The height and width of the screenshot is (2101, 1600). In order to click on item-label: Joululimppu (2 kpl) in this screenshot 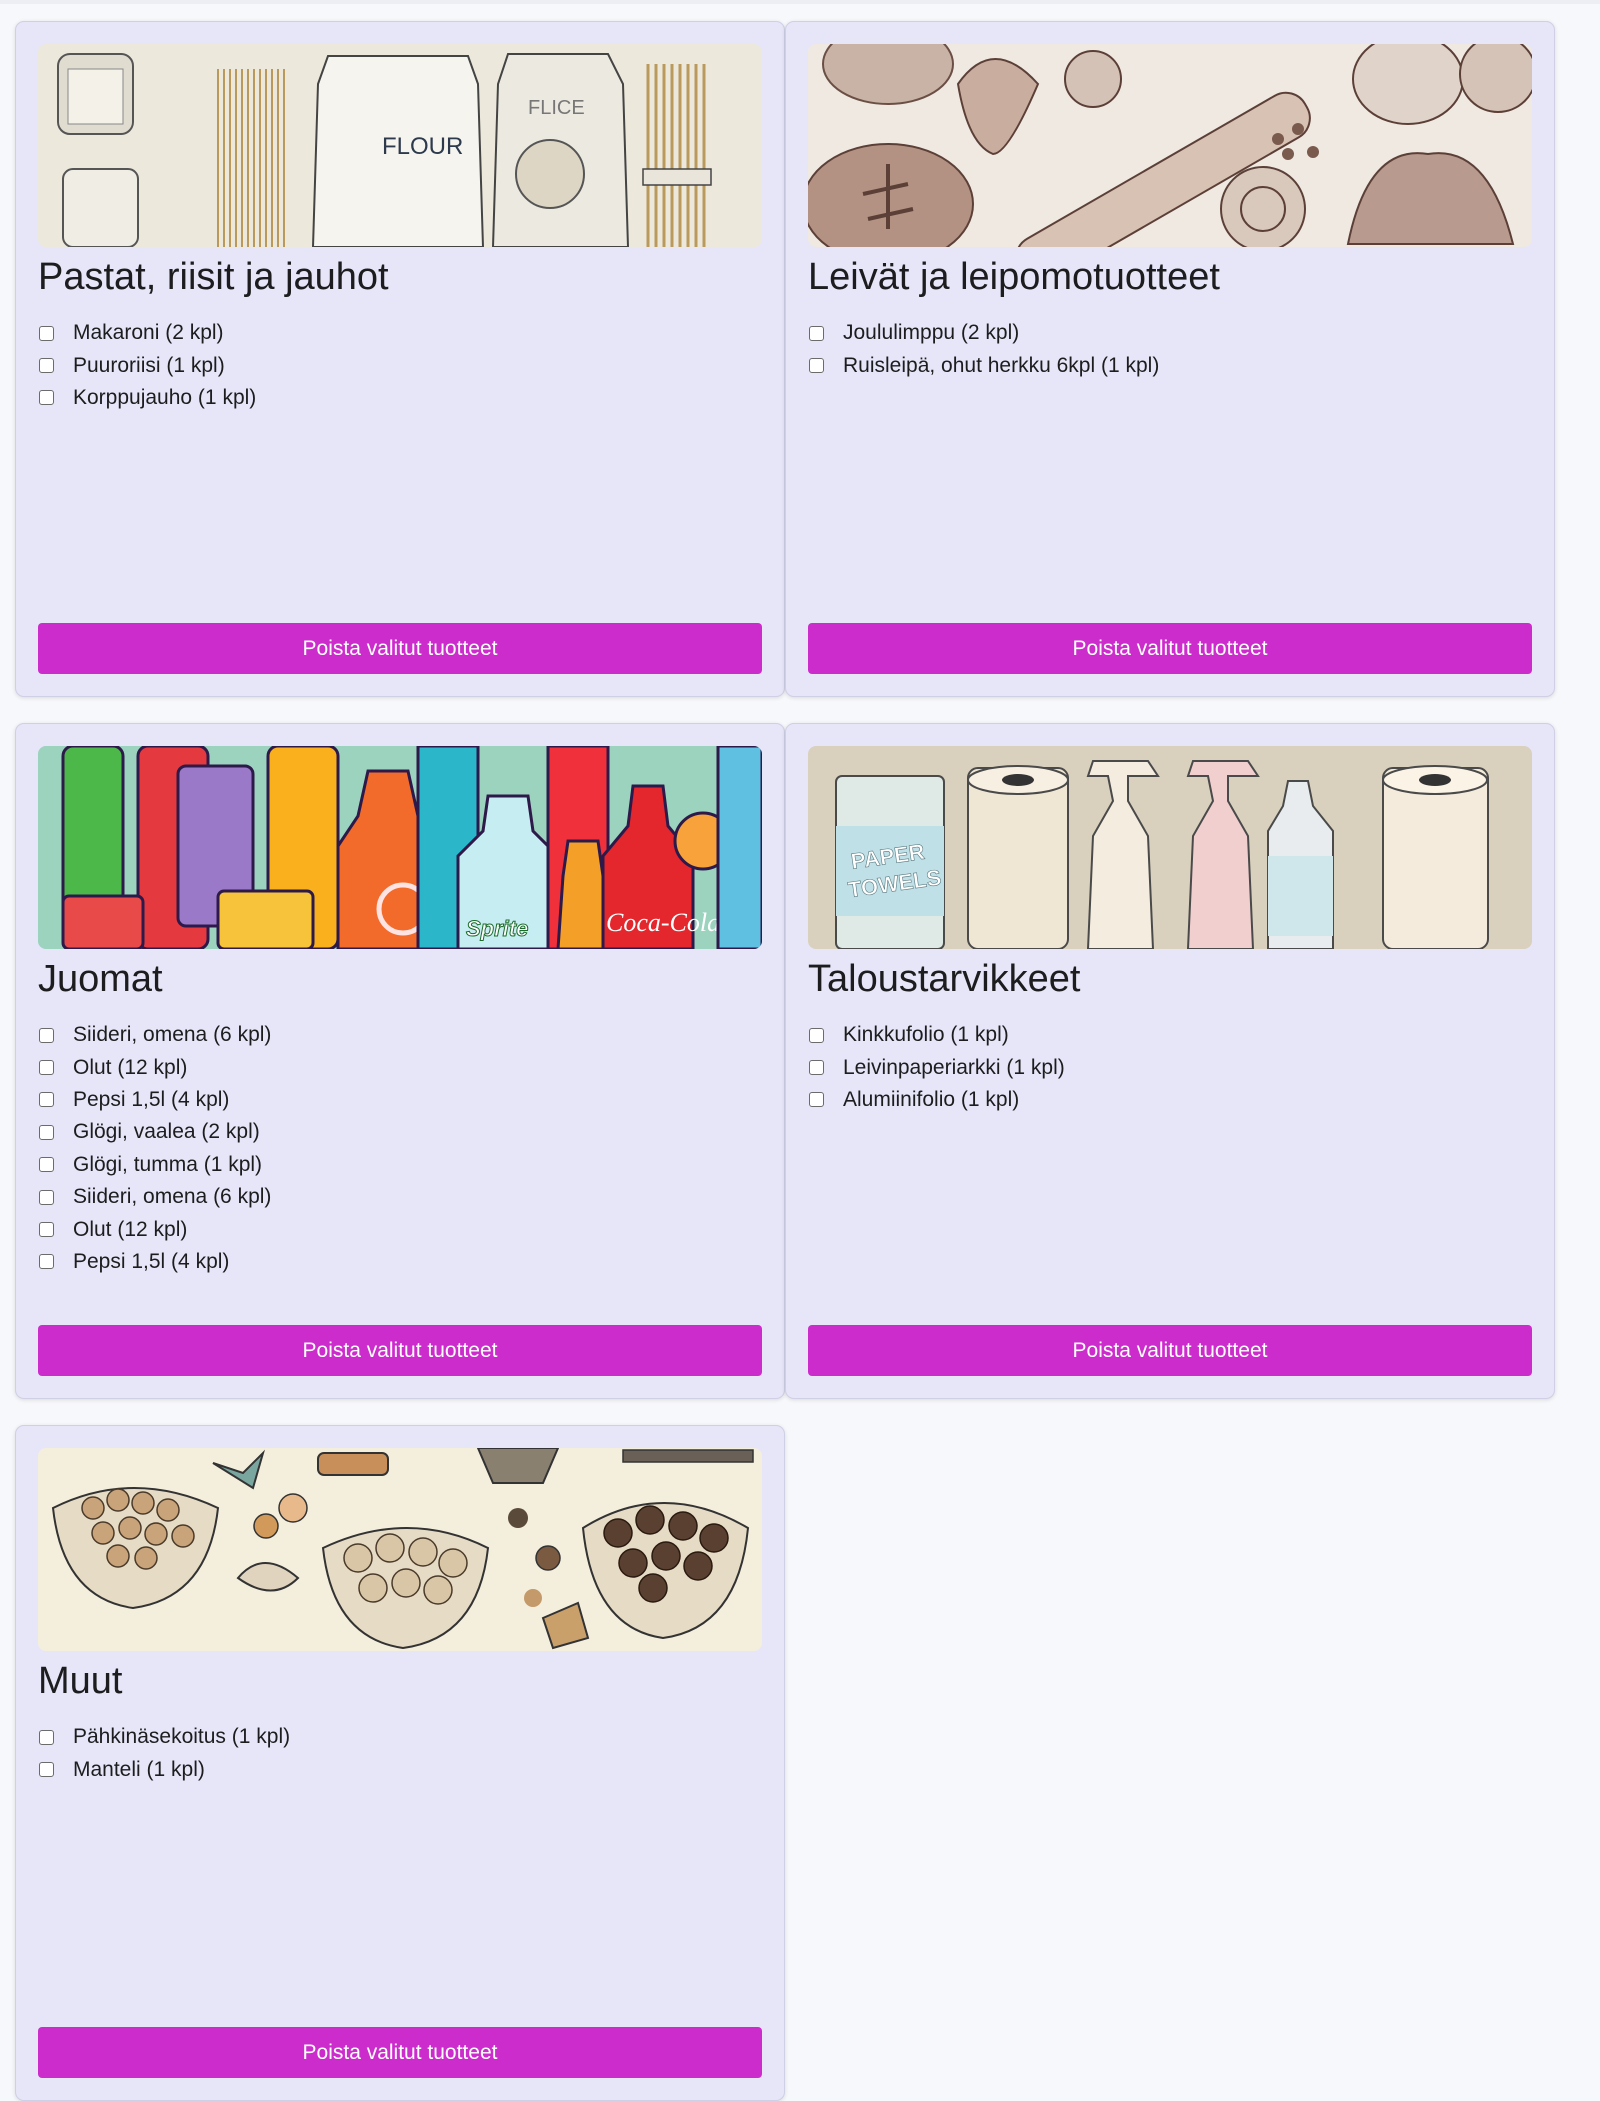, I will do `click(931, 333)`.